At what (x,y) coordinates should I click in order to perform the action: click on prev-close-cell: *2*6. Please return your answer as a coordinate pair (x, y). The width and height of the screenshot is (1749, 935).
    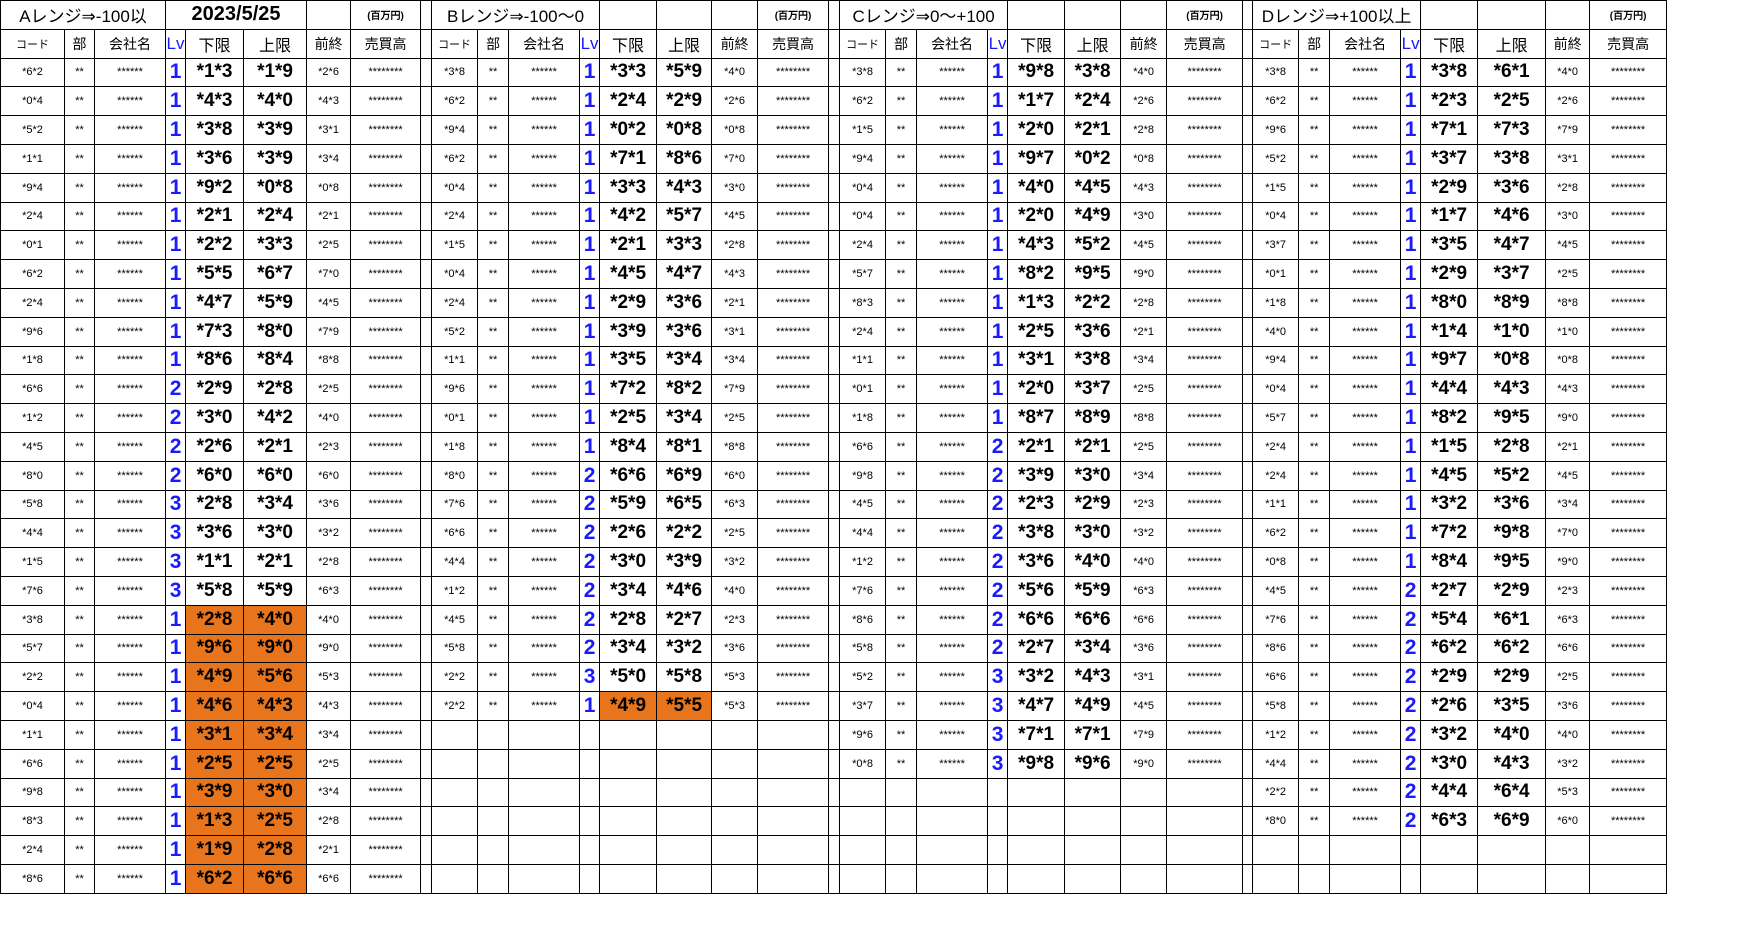
    Looking at the image, I should click on (1144, 101).